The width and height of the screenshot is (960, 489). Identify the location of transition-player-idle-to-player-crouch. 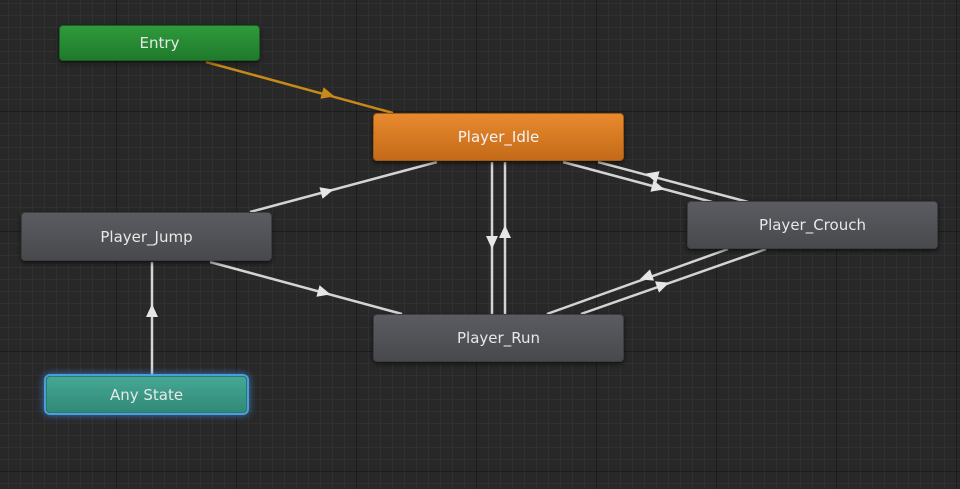
(637, 182).